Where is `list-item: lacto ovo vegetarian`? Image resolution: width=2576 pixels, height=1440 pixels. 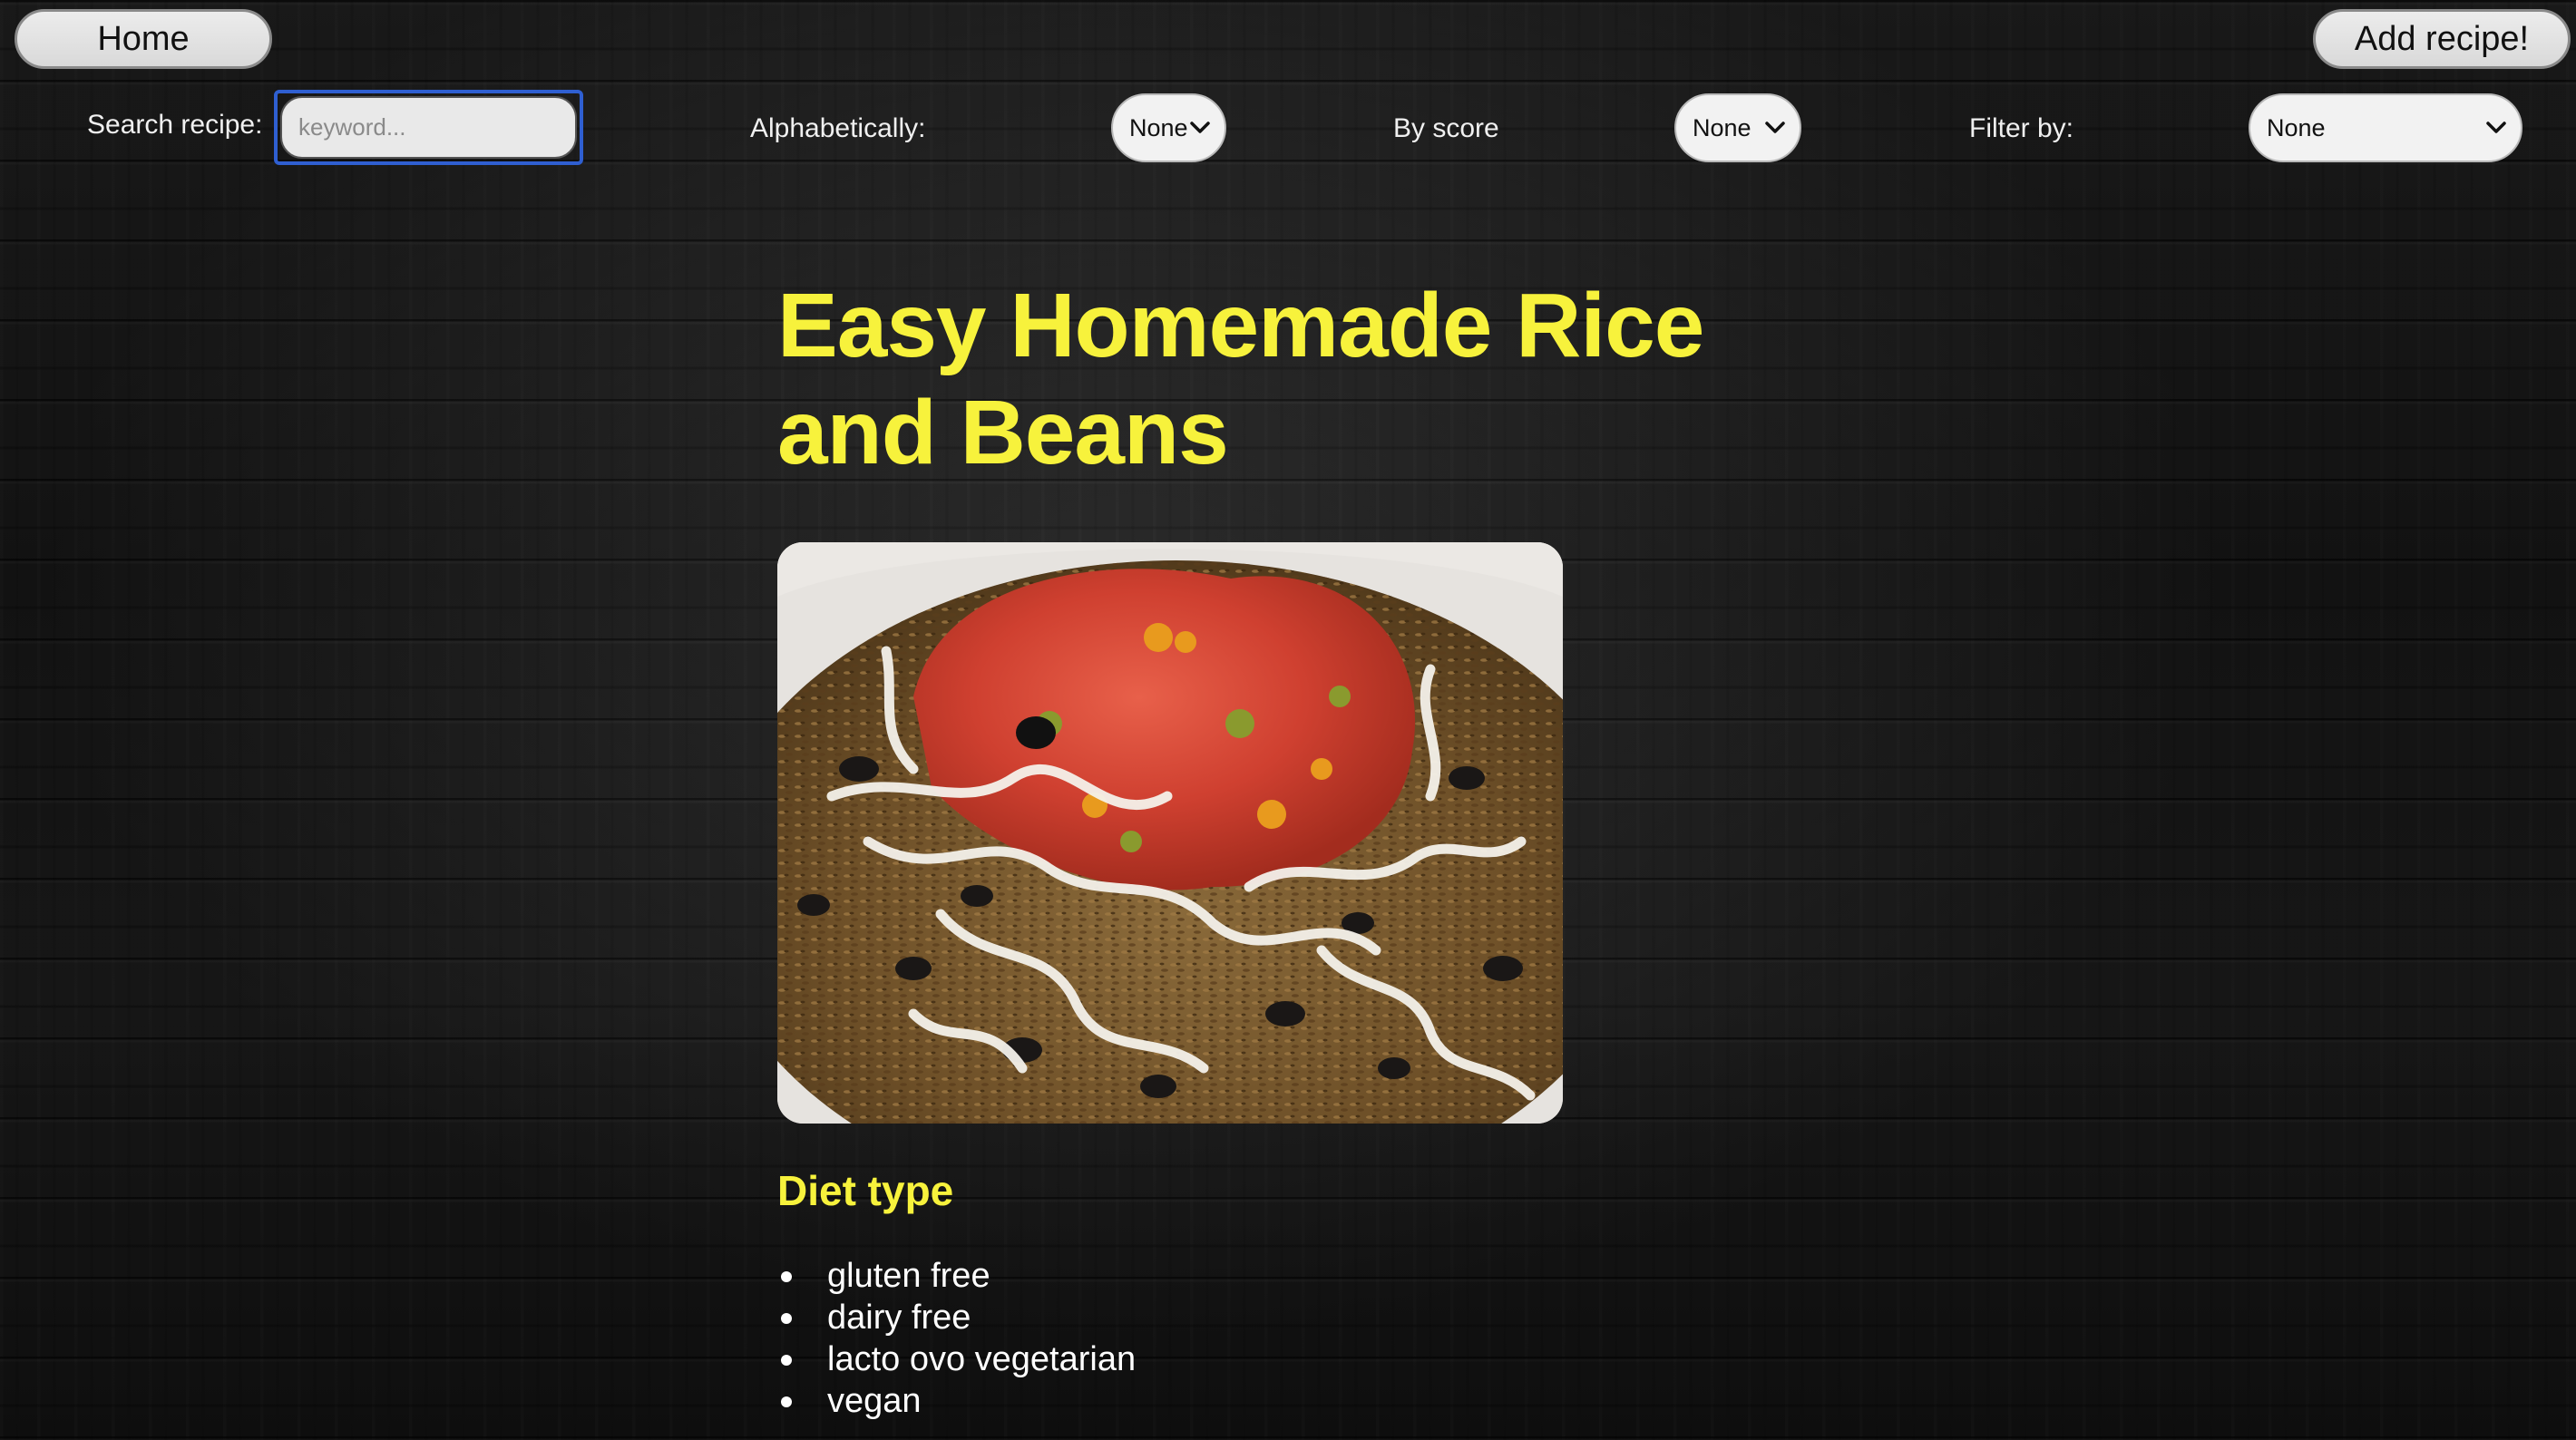 list-item: lacto ovo vegetarian is located at coordinates (956, 1359).